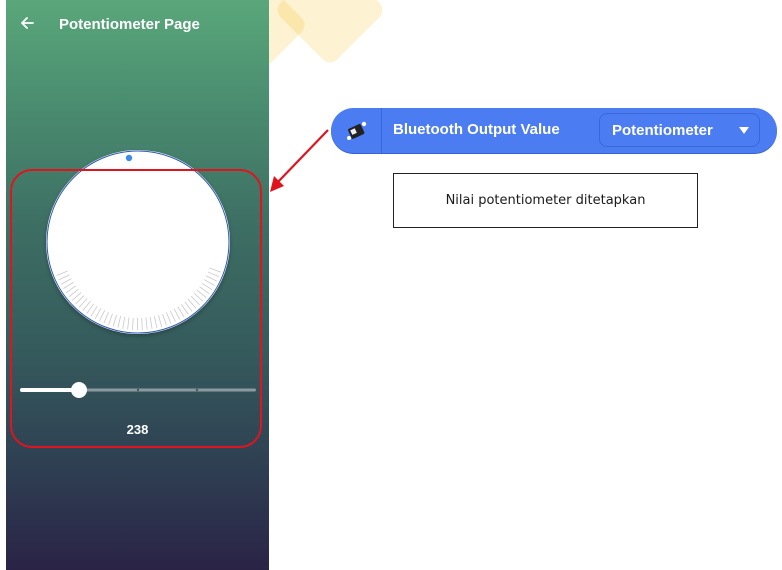 Image resolution: width=782 pixels, height=570 pixels. Describe the element at coordinates (129, 158) in the screenshot. I see `knob-indicator-dot` at that location.